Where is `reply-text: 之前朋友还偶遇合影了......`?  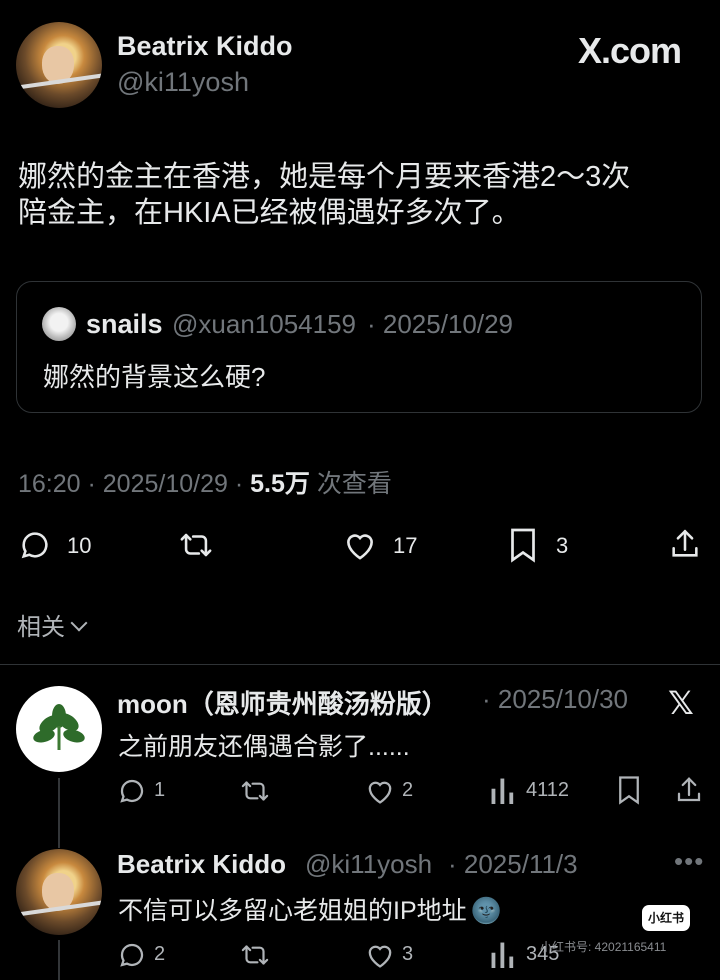 reply-text: 之前朋友还偶遇合影了...... is located at coordinates (264, 747).